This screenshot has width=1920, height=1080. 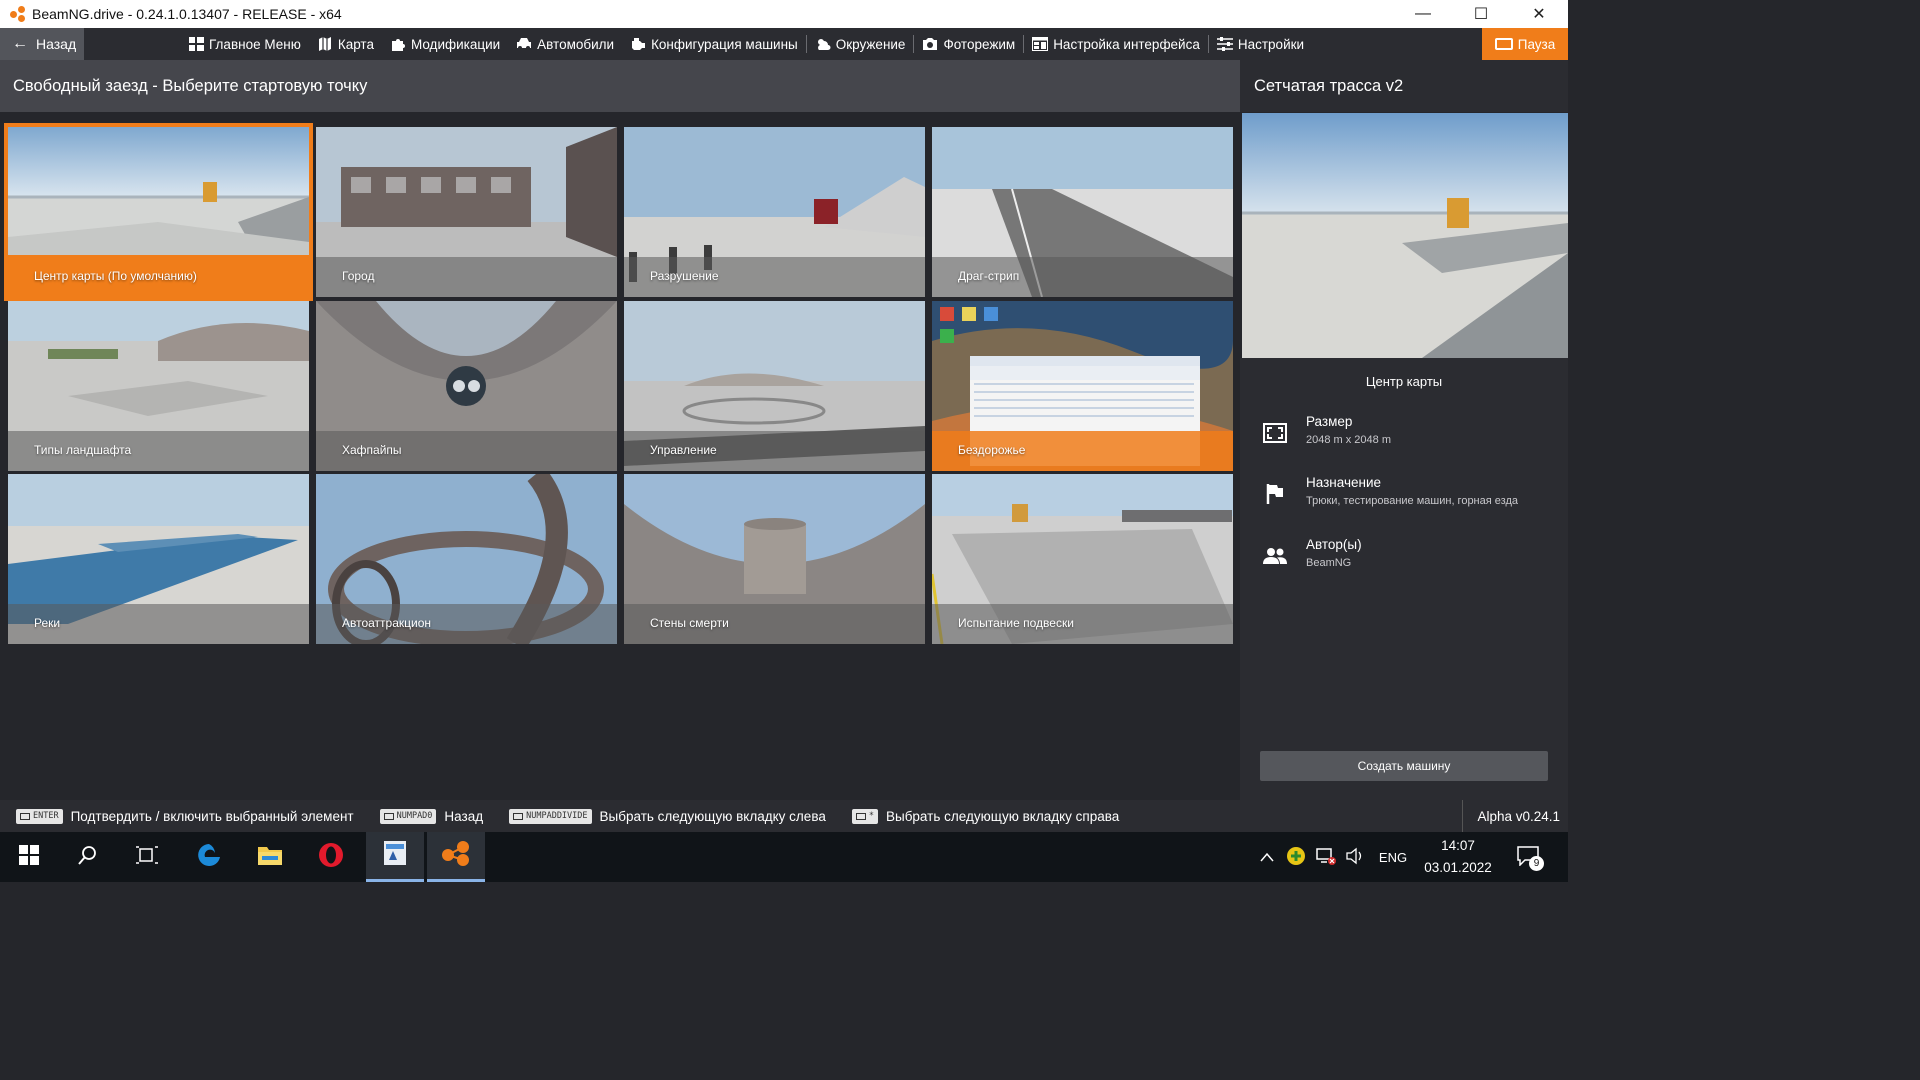 What do you see at coordinates (684, 276) in the screenshot?
I see `spawn-tile-label: Разрушение` at bounding box center [684, 276].